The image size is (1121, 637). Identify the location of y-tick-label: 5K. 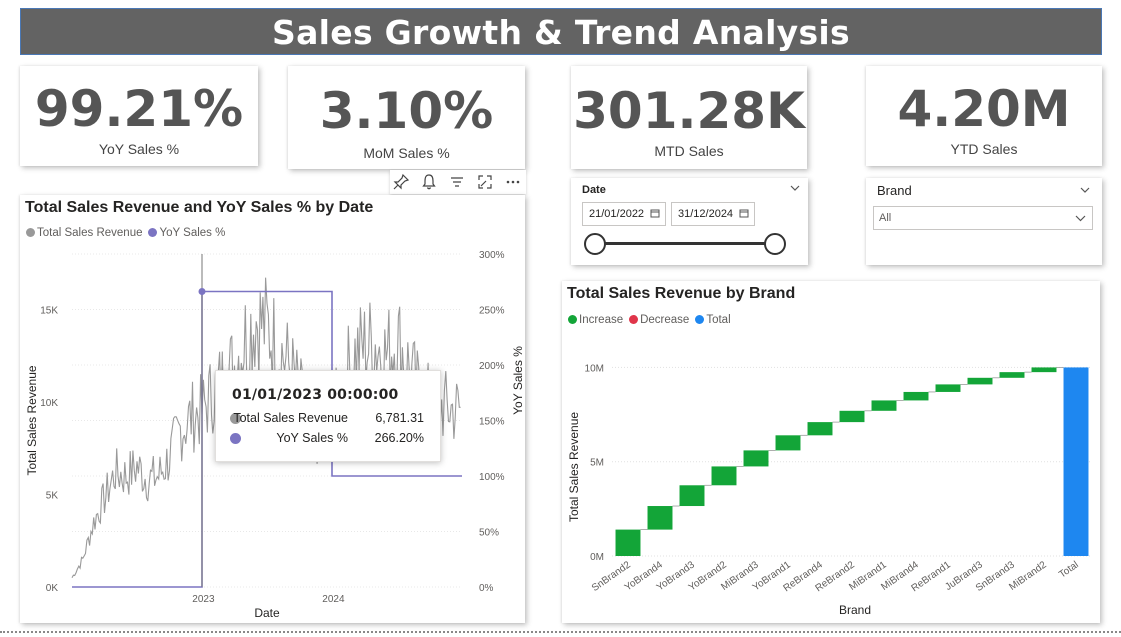
(52, 496).